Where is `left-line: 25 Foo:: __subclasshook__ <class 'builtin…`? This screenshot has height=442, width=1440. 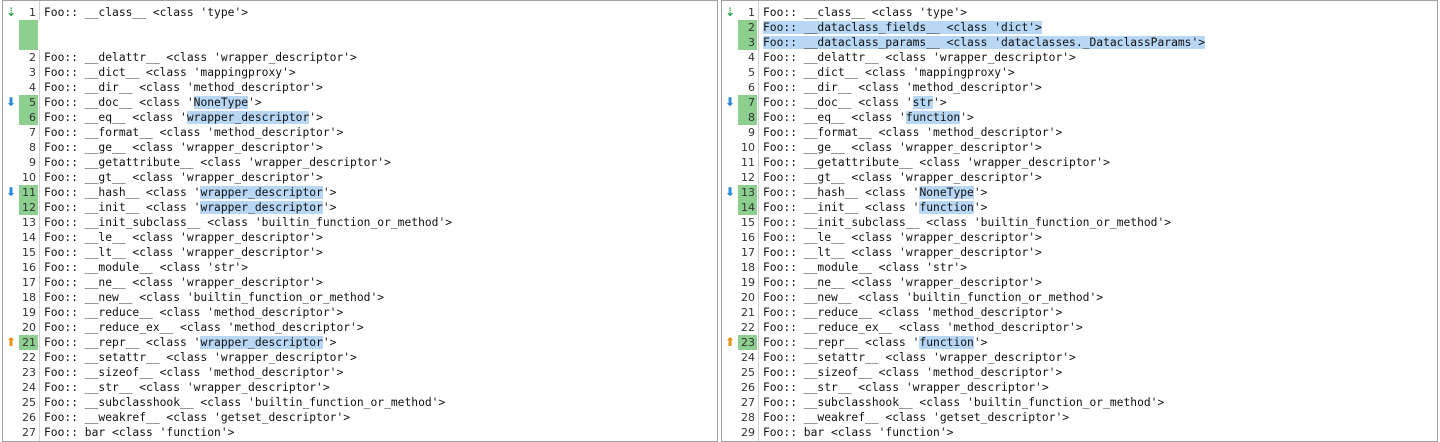
left-line: 25 Foo:: __subclasshook__ <class 'builtin… is located at coordinates (360, 402).